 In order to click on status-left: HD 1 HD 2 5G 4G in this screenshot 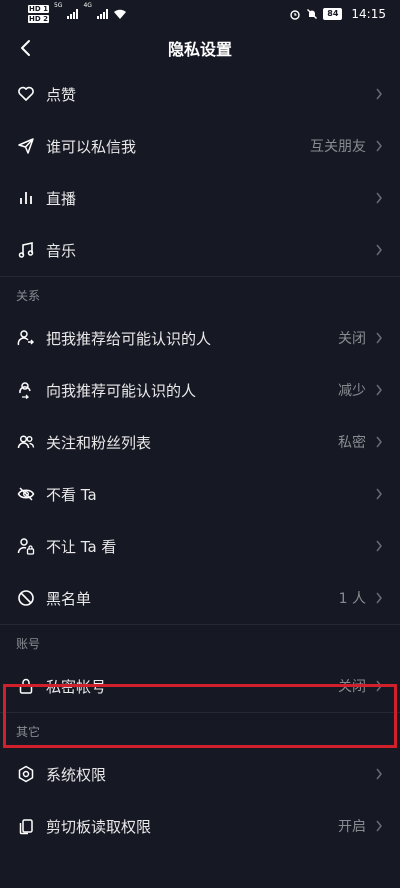, I will do `click(77, 13)`.